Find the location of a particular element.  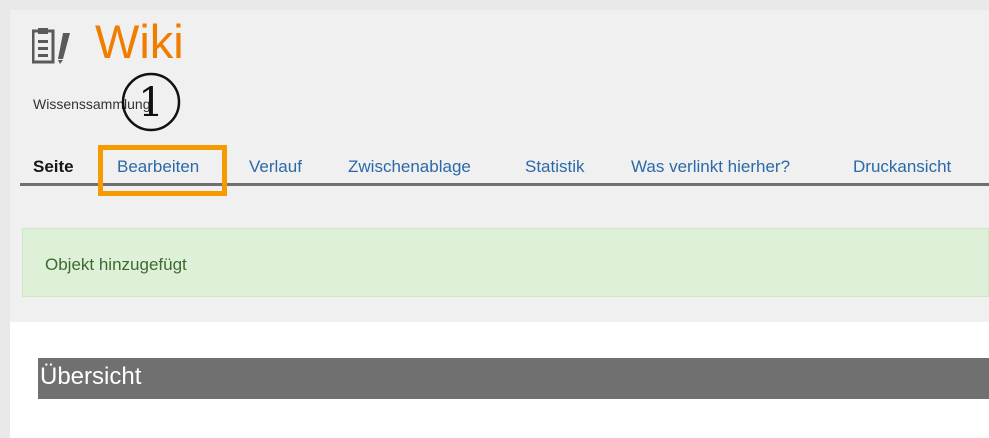

highlight-box-bearbeiten is located at coordinates (162, 170).